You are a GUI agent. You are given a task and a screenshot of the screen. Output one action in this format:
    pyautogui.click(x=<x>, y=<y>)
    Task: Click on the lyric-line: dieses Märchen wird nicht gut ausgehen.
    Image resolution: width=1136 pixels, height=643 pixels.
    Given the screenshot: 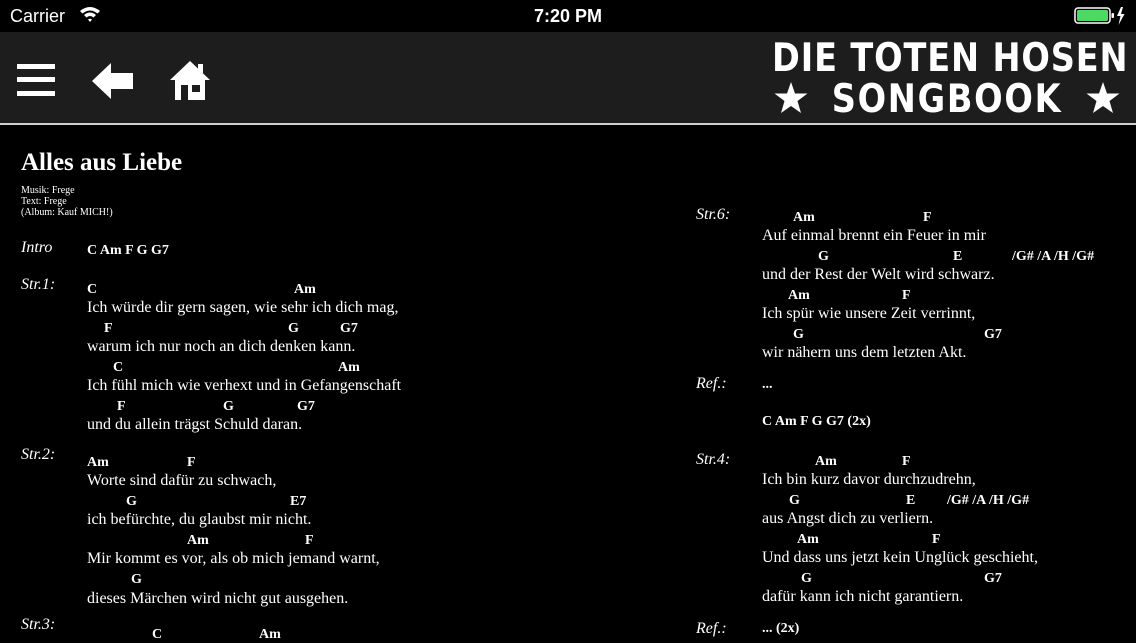 What is the action you would take?
    pyautogui.click(x=218, y=598)
    